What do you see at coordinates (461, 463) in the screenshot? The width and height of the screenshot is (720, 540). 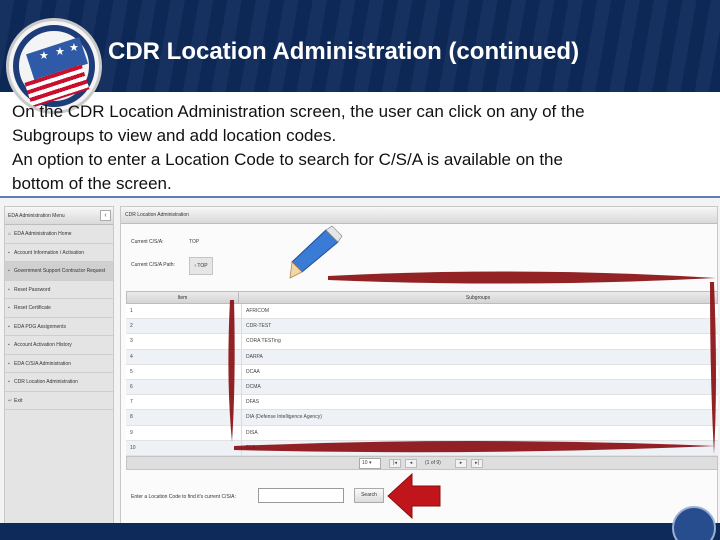 I see `next-page-button: ▸` at bounding box center [461, 463].